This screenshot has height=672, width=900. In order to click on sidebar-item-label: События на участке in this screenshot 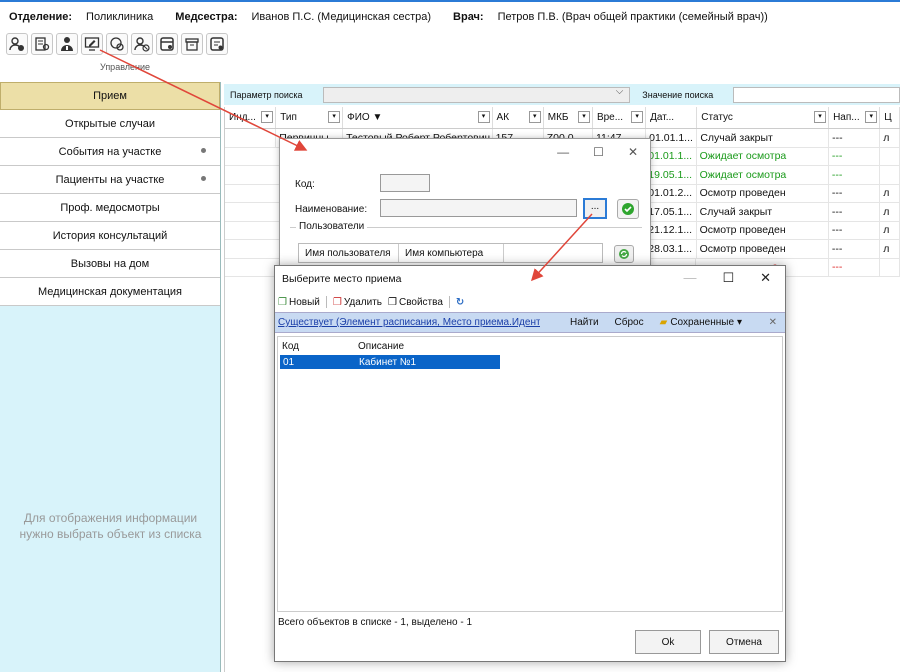, I will do `click(110, 151)`.